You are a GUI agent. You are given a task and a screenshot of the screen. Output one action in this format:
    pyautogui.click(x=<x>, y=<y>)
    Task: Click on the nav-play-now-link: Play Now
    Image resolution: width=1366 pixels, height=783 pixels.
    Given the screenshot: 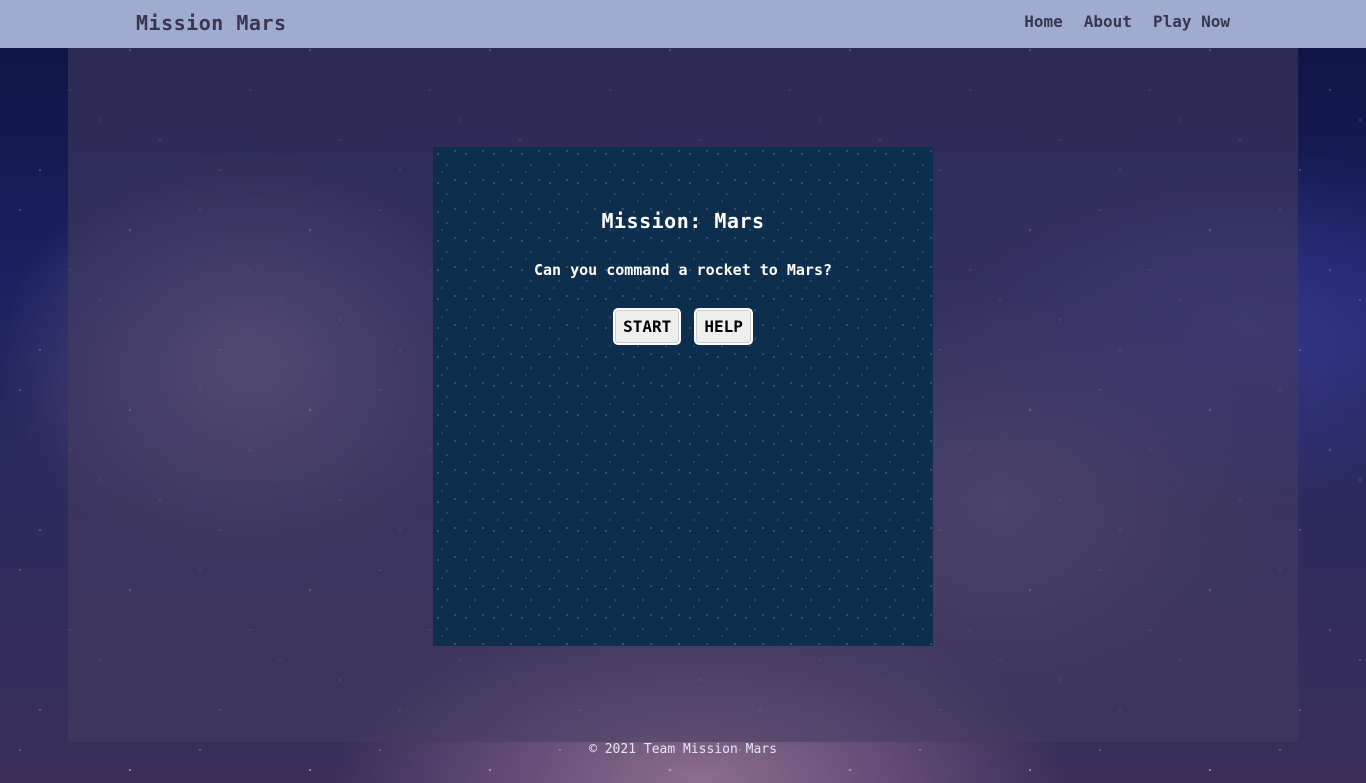 What is the action you would take?
    pyautogui.click(x=1191, y=21)
    